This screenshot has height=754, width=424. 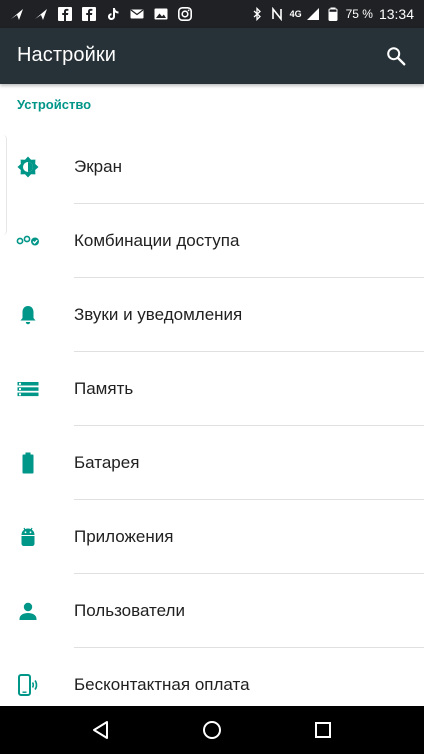 I want to click on settings-item-apps: Приложения, so click(x=212, y=537).